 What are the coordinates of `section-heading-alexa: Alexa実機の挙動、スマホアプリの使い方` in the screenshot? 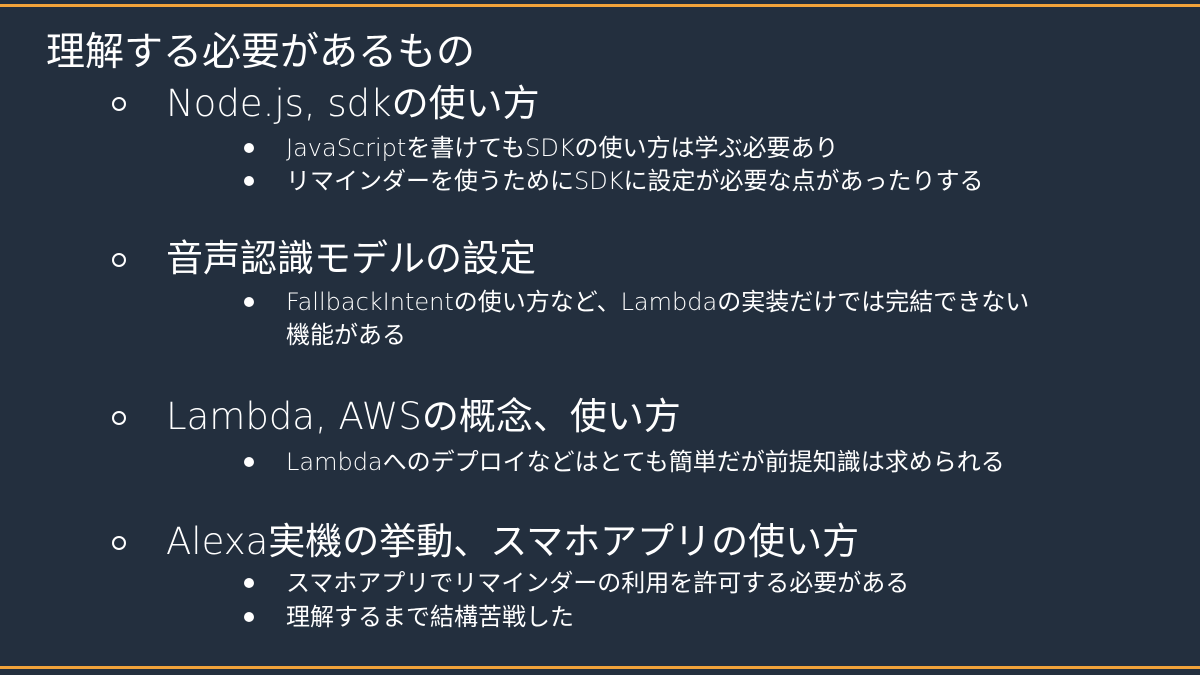 It's located at (513, 541).